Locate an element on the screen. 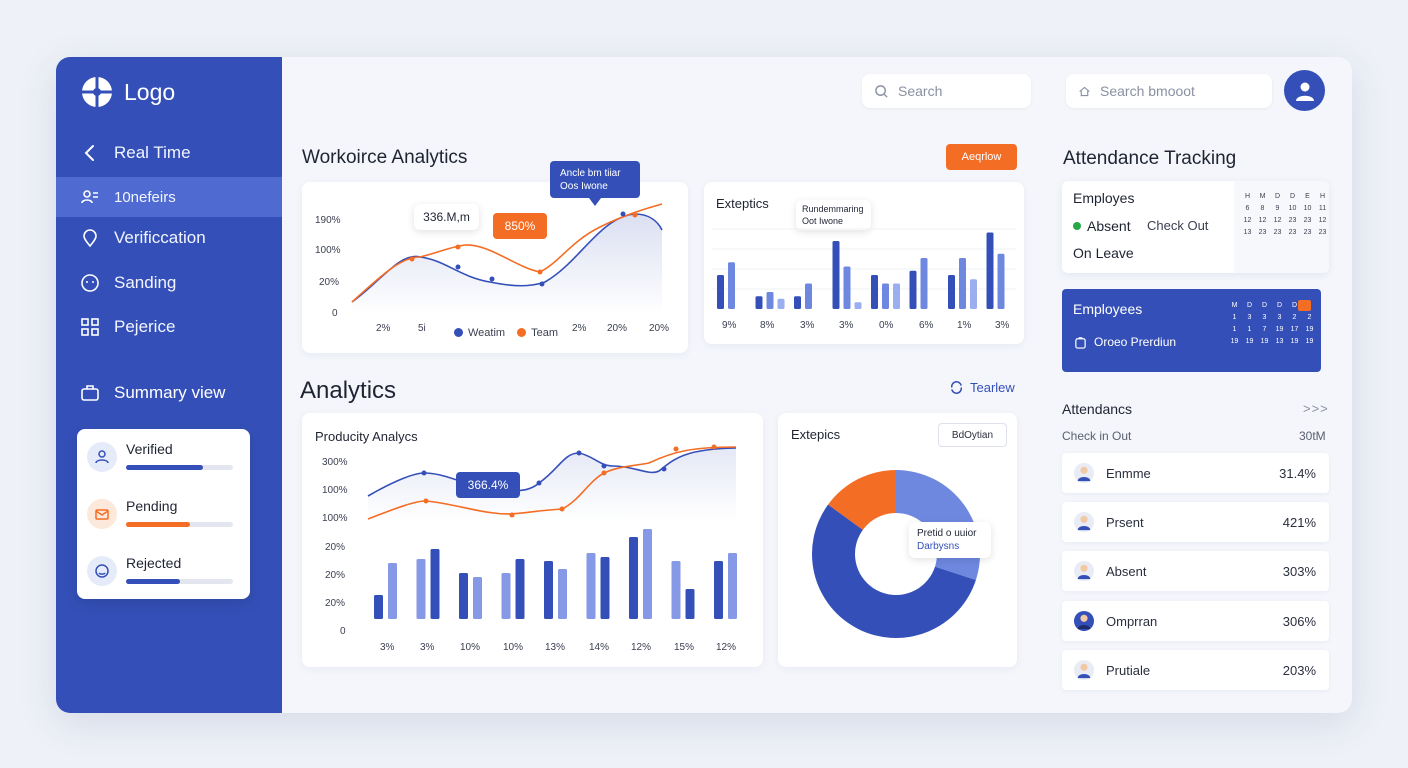 This screenshot has height=768, width=1408. calendar-day: 6 is located at coordinates (1247, 208).